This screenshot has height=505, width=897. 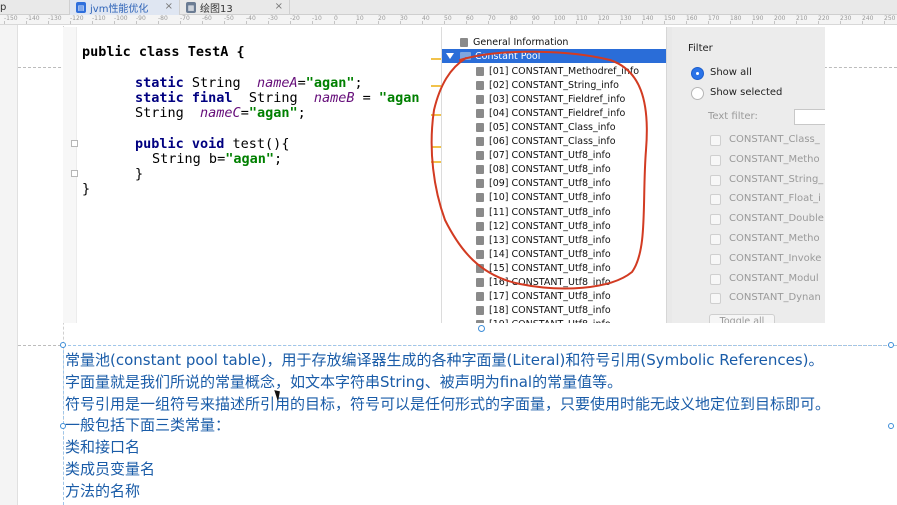 I want to click on tree-item-constant: [09] CONSTANT_Utf8_info, so click(x=554, y=184).